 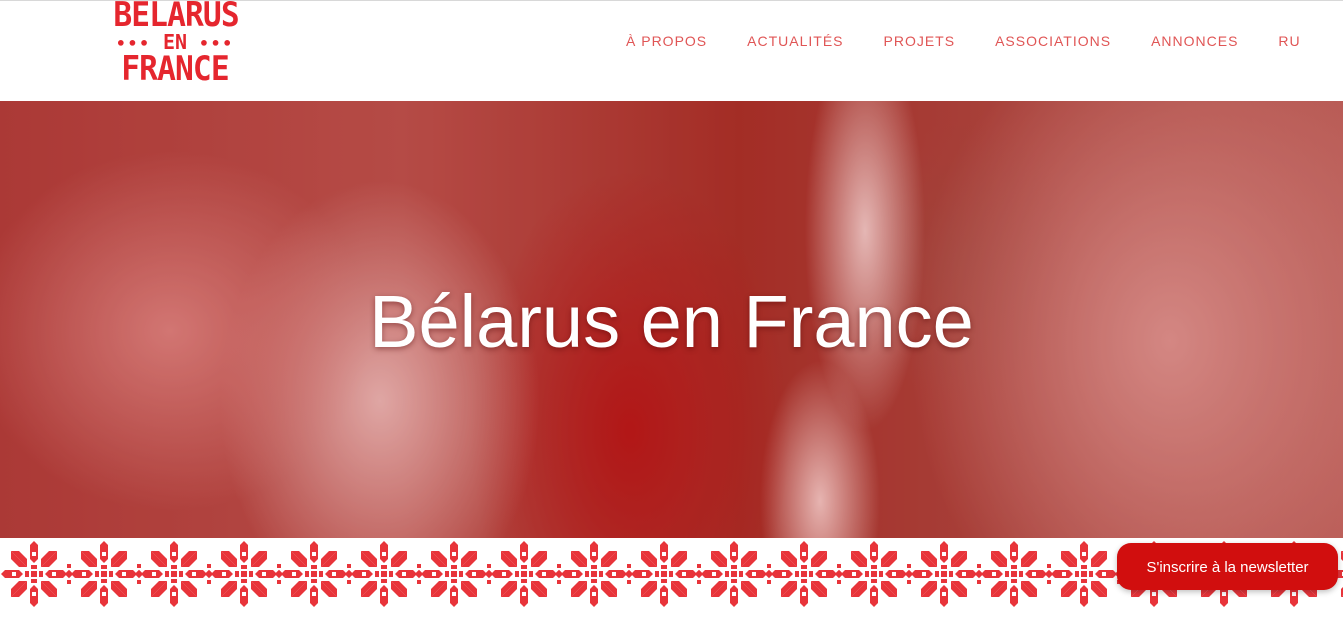 I want to click on logo-line-france: FRANCE, so click(x=175, y=69).